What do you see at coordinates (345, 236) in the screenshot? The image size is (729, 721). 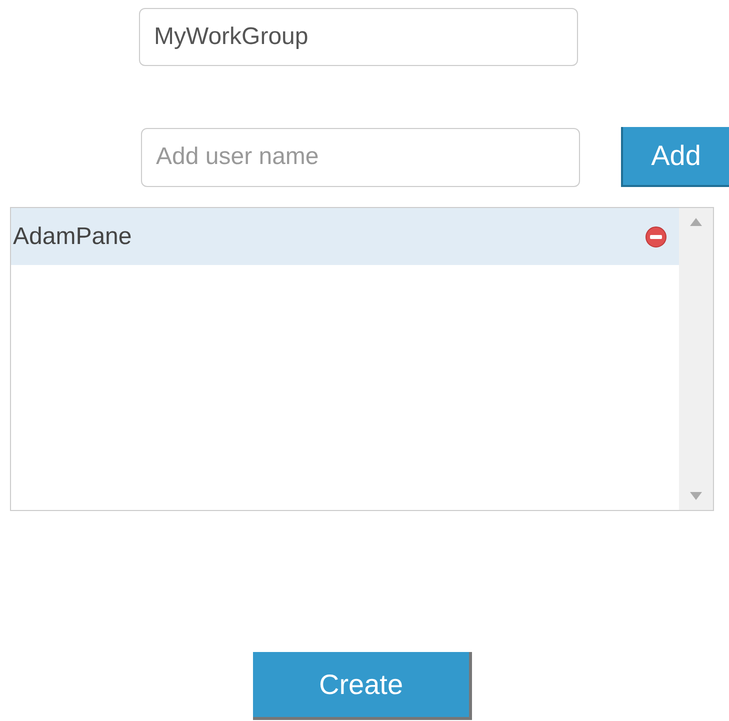 I see `user-list-item: AdamPane` at bounding box center [345, 236].